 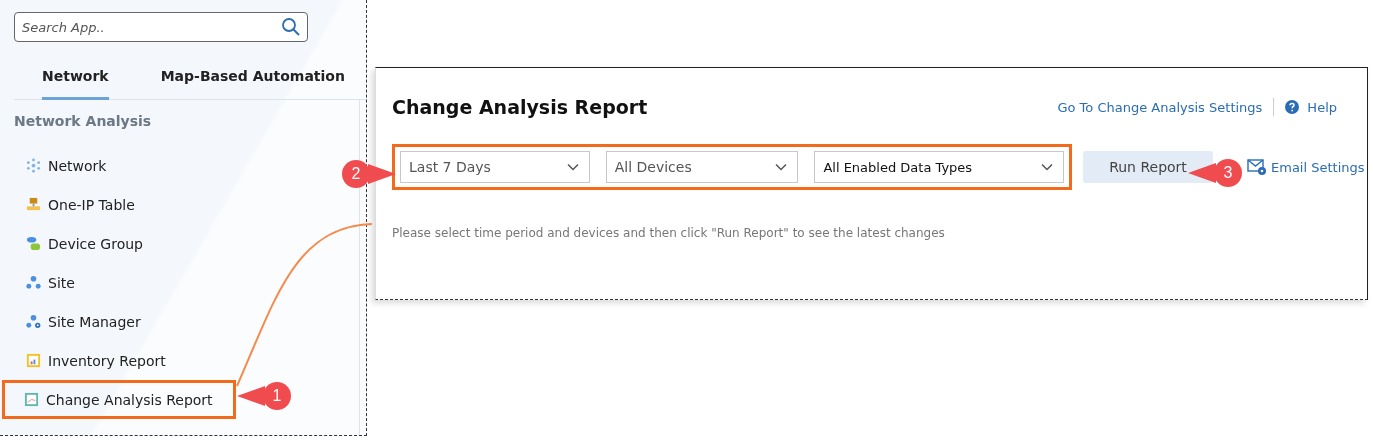 I want to click on cloud-nodes-icon, so click(x=33, y=282).